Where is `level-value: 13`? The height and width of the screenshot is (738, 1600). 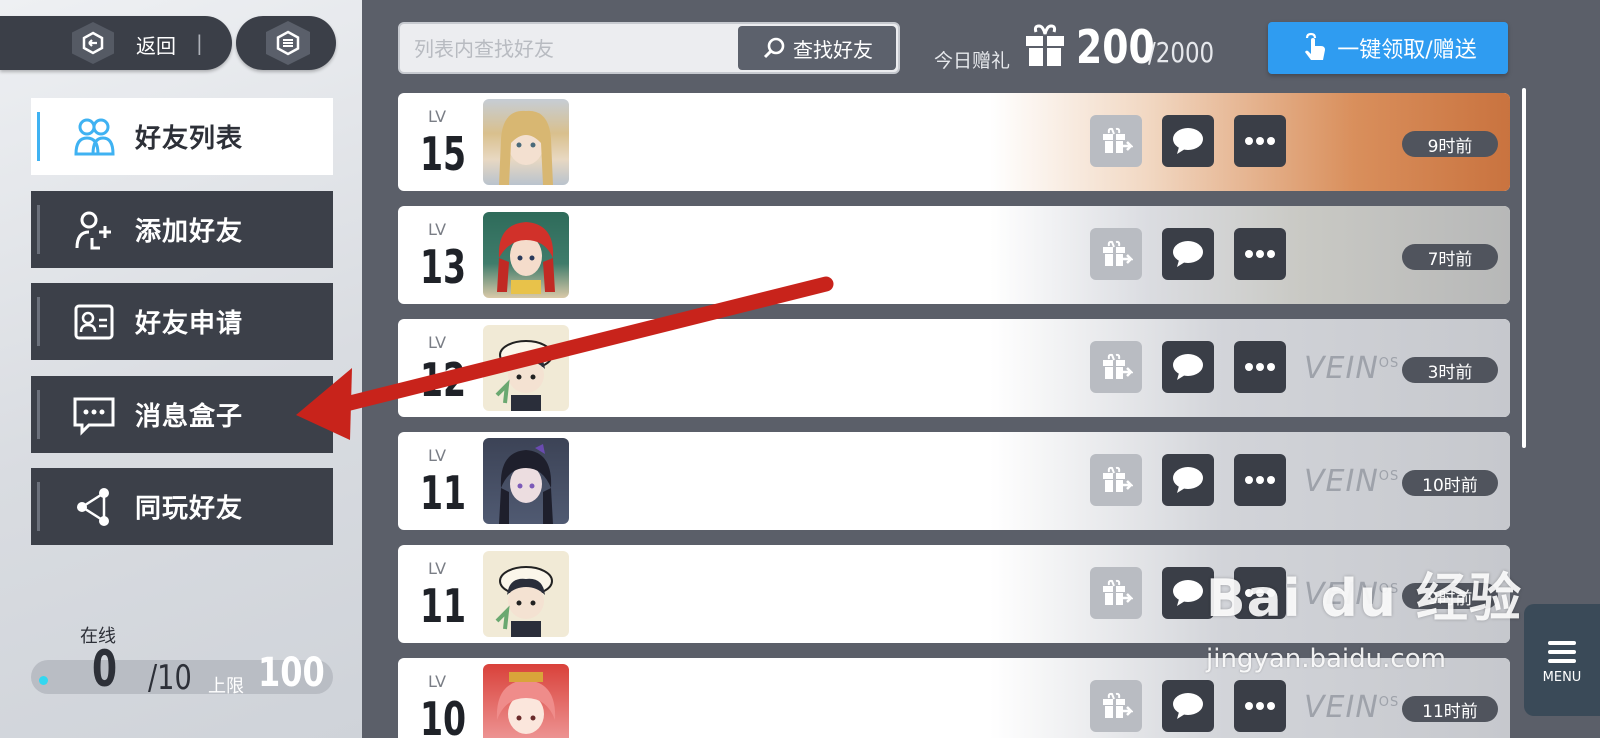
level-value: 13 is located at coordinates (443, 267).